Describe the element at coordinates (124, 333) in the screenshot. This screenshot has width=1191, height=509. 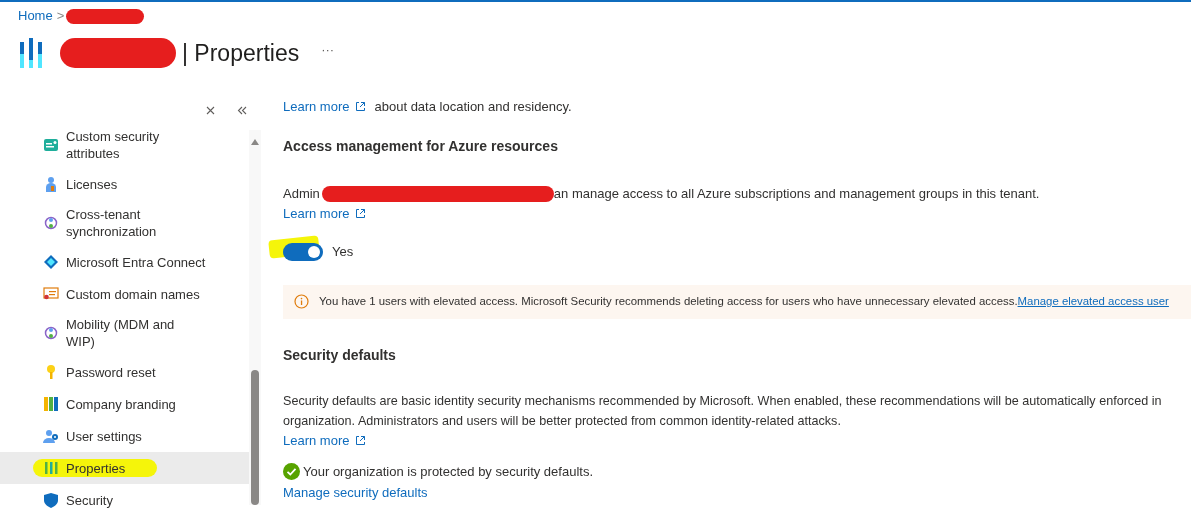
I see `sidebar-item: Mobility (MDM and WIP)` at that location.